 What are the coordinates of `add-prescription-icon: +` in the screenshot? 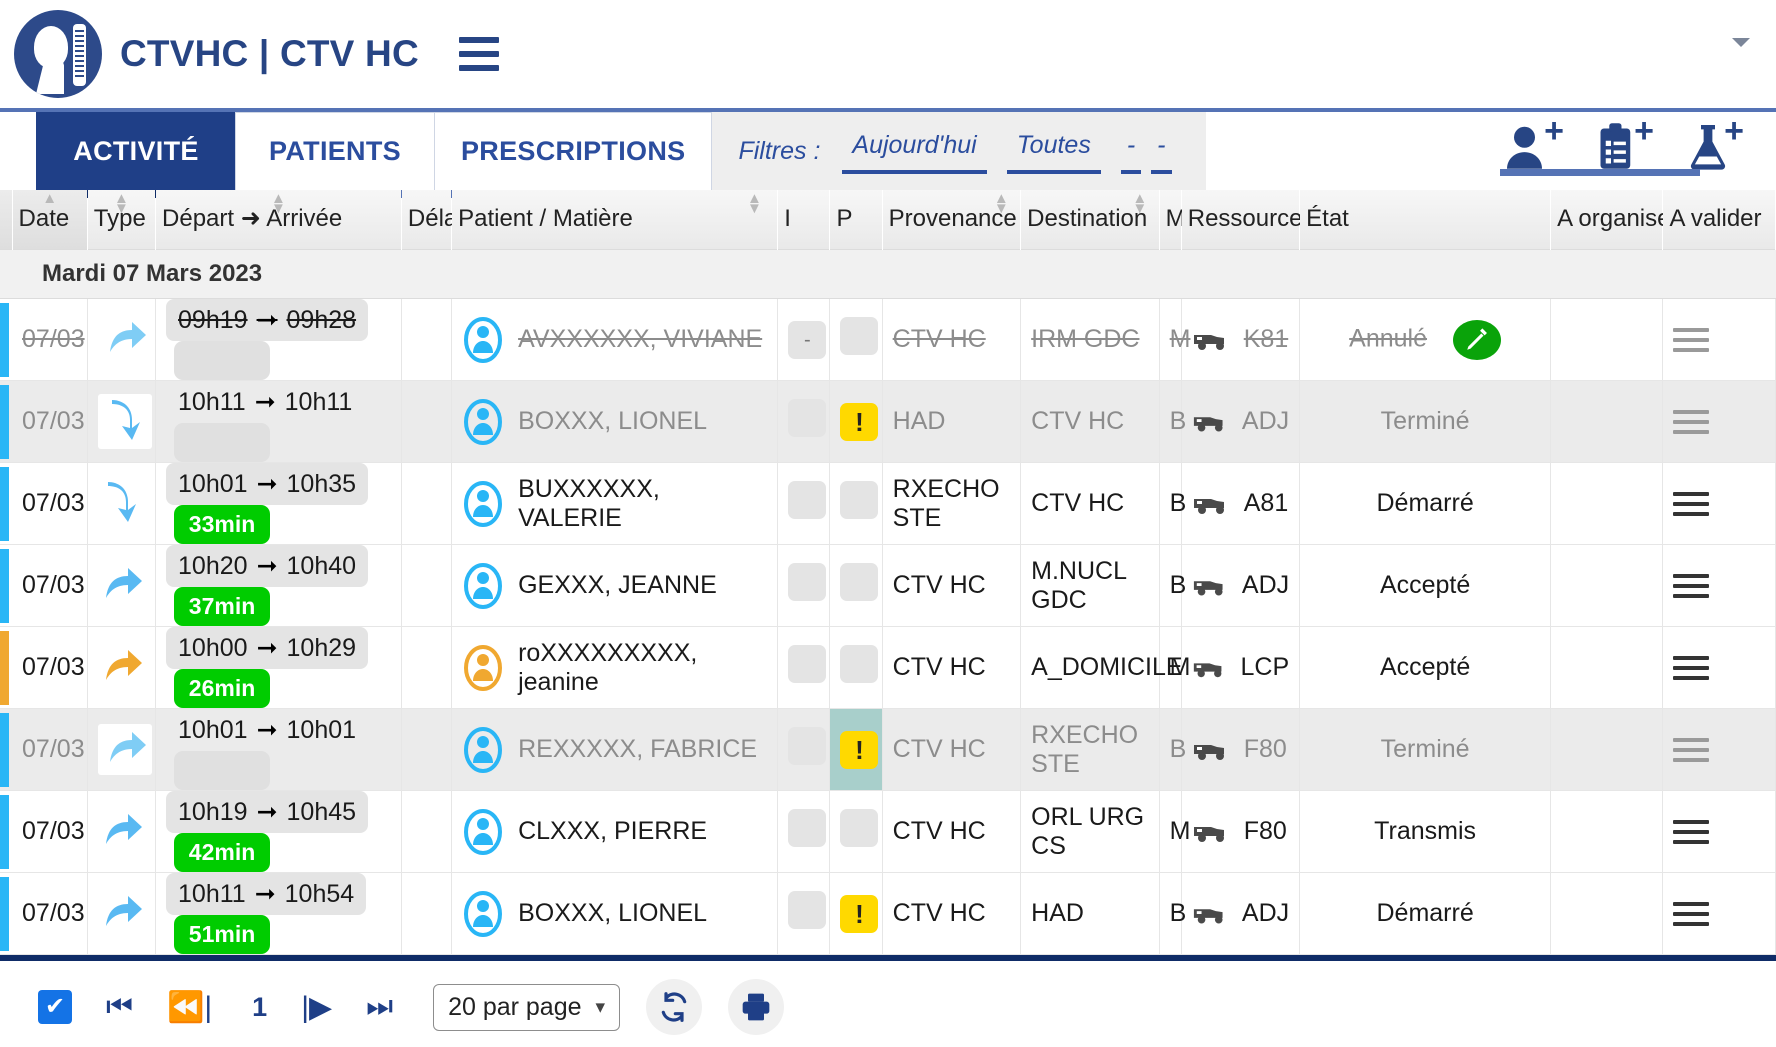 It's located at (1622, 144).